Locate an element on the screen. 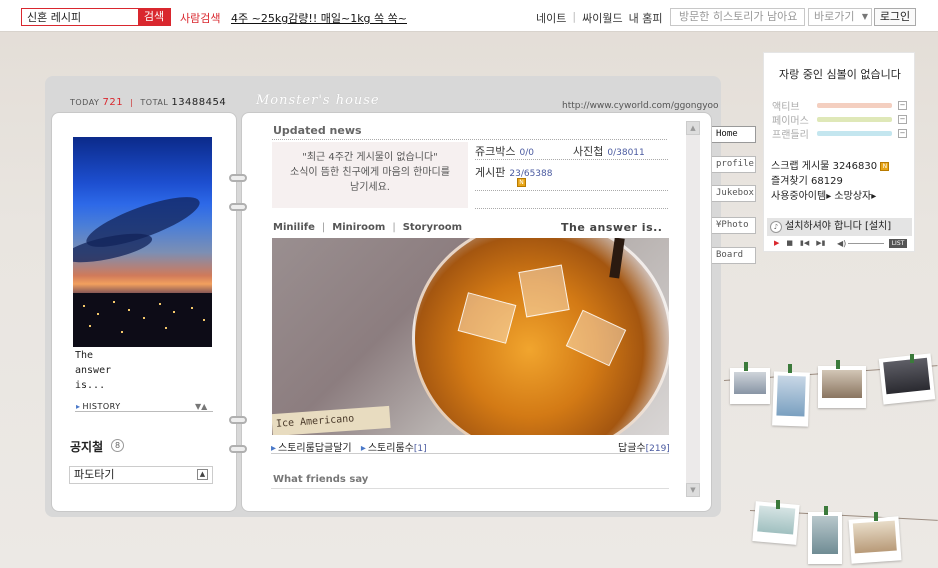 This screenshot has width=938, height=568. updated-news-title: Updated news is located at coordinates (317, 130).